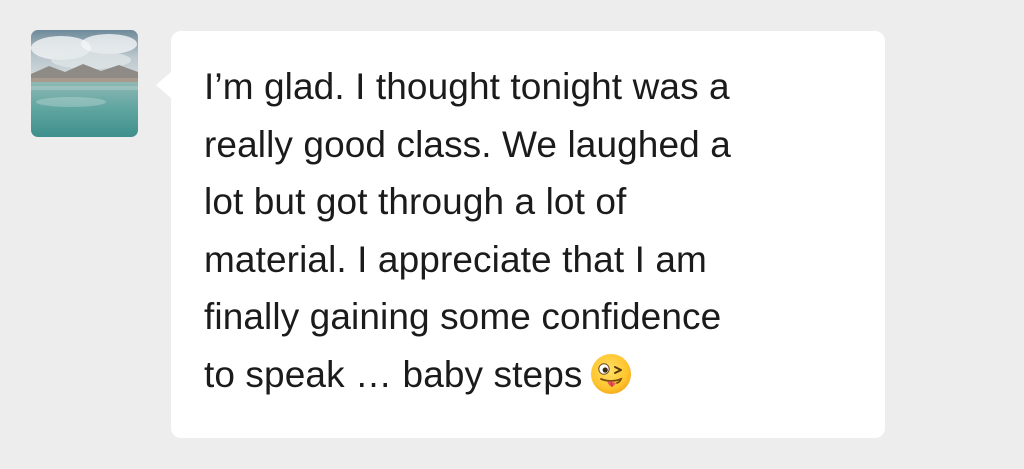  I want to click on landscape-lake-avatar-image, so click(84, 83).